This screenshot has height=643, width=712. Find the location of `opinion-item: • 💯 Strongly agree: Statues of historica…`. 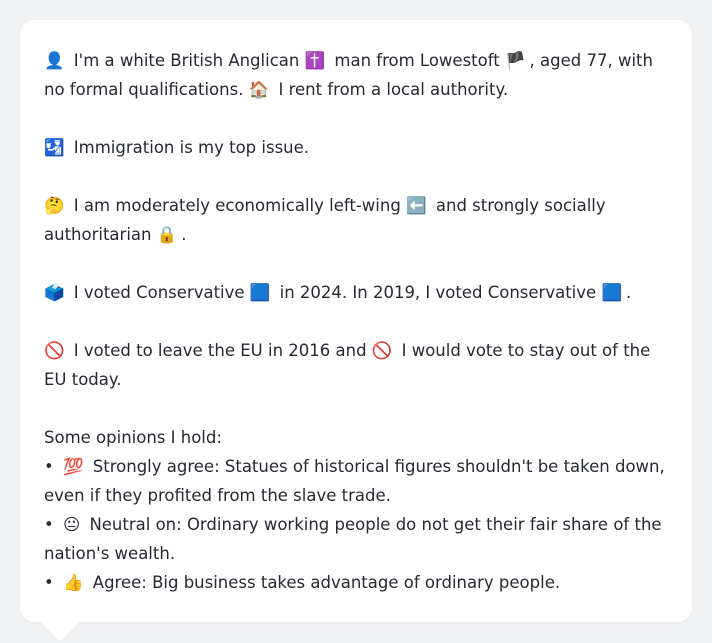

opinion-item: • 💯 Strongly agree: Statues of historica… is located at coordinates (356, 481).